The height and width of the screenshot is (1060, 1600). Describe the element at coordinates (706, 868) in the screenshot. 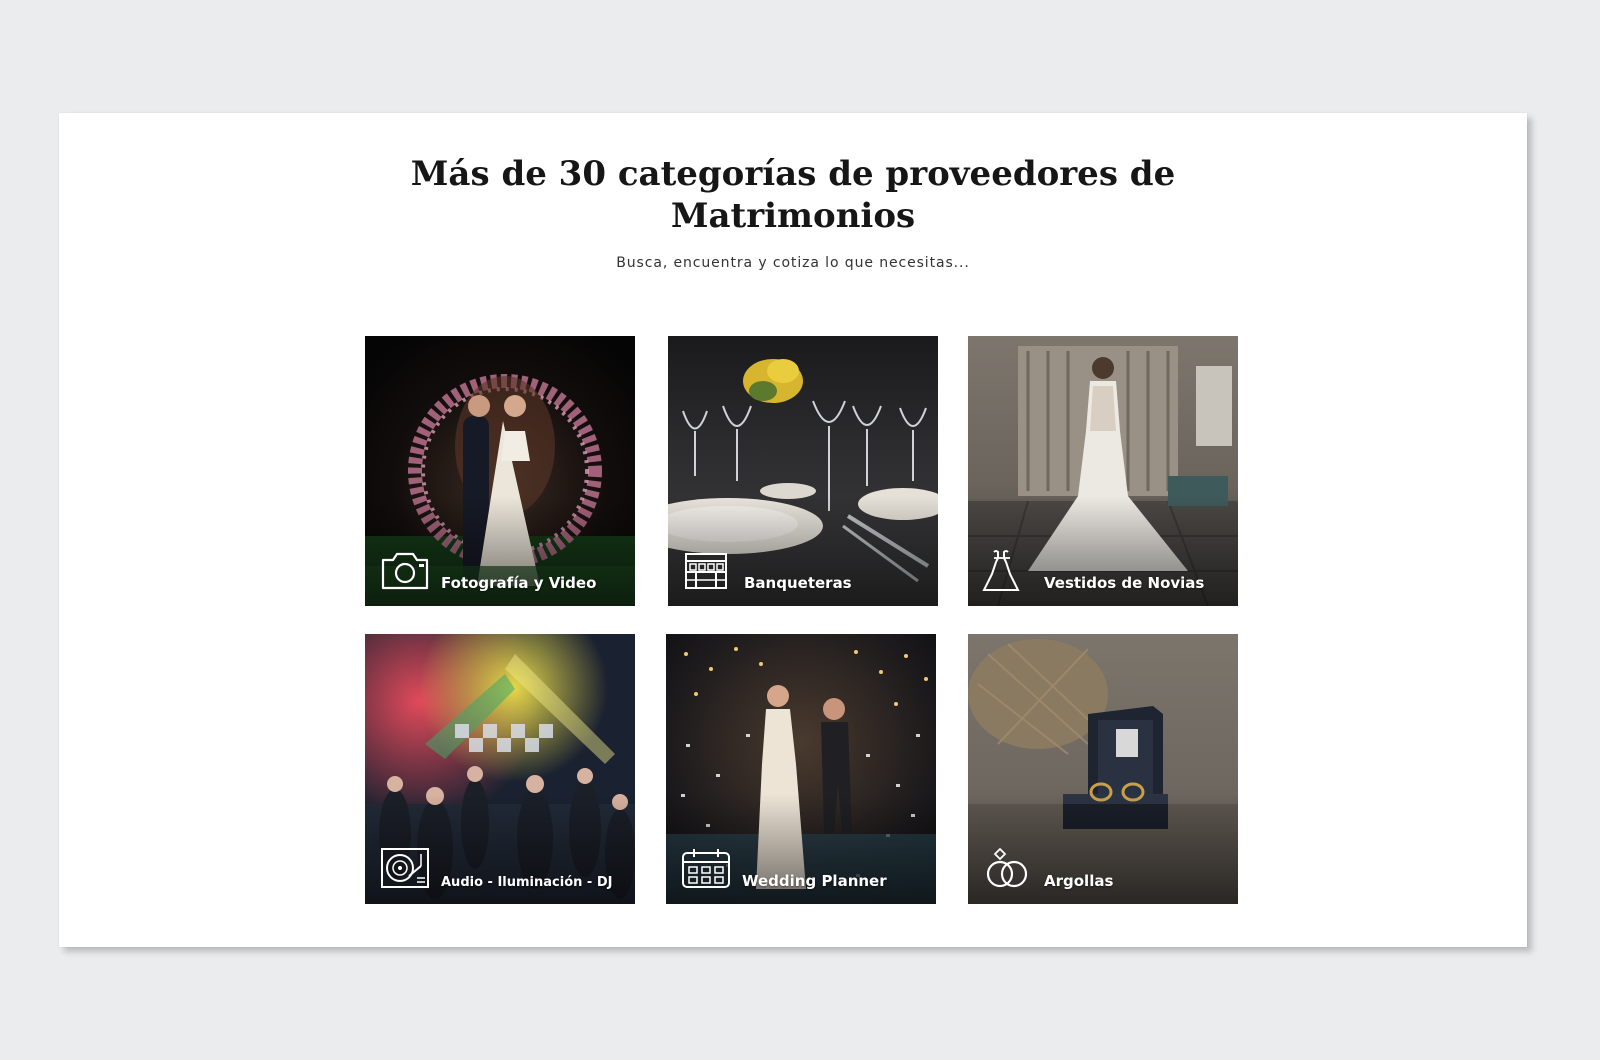

I see `planner-calendar-icon` at that location.